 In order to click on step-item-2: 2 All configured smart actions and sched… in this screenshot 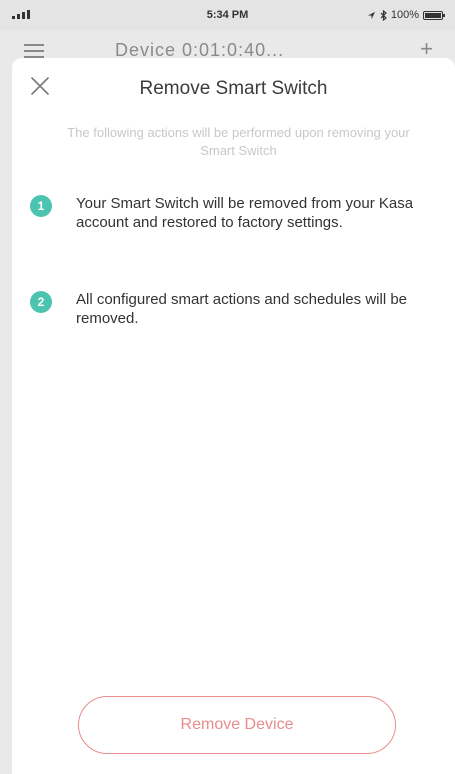, I will do `click(236, 309)`.